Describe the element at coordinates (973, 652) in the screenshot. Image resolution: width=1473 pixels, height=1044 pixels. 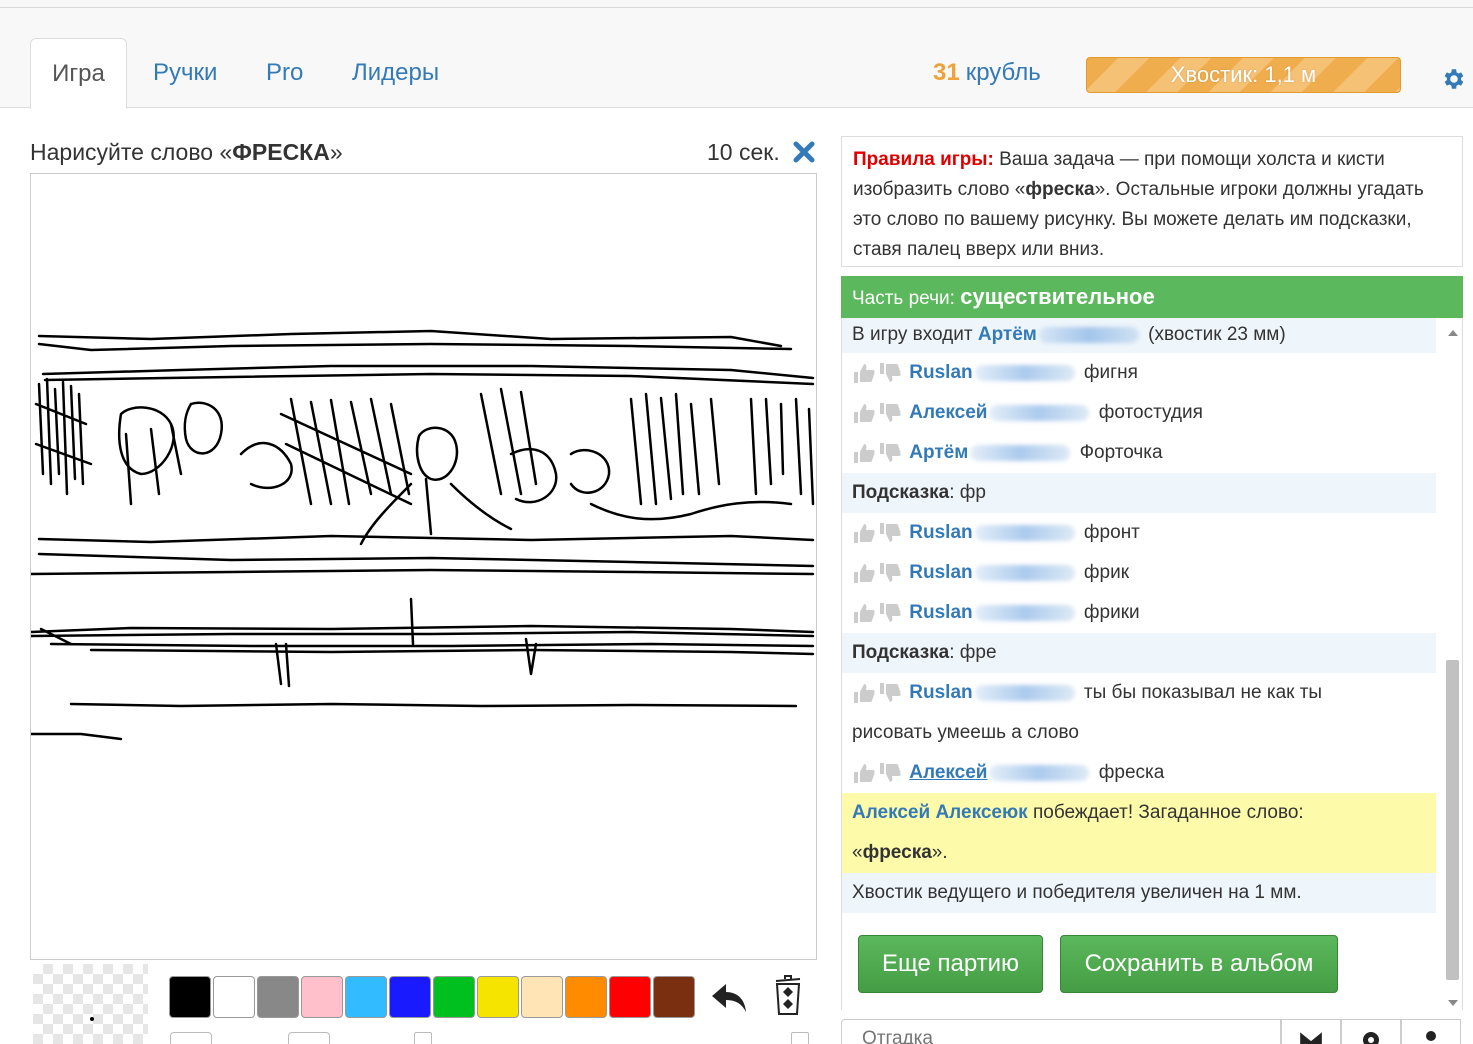
I see `hint-value: : фре` at that location.